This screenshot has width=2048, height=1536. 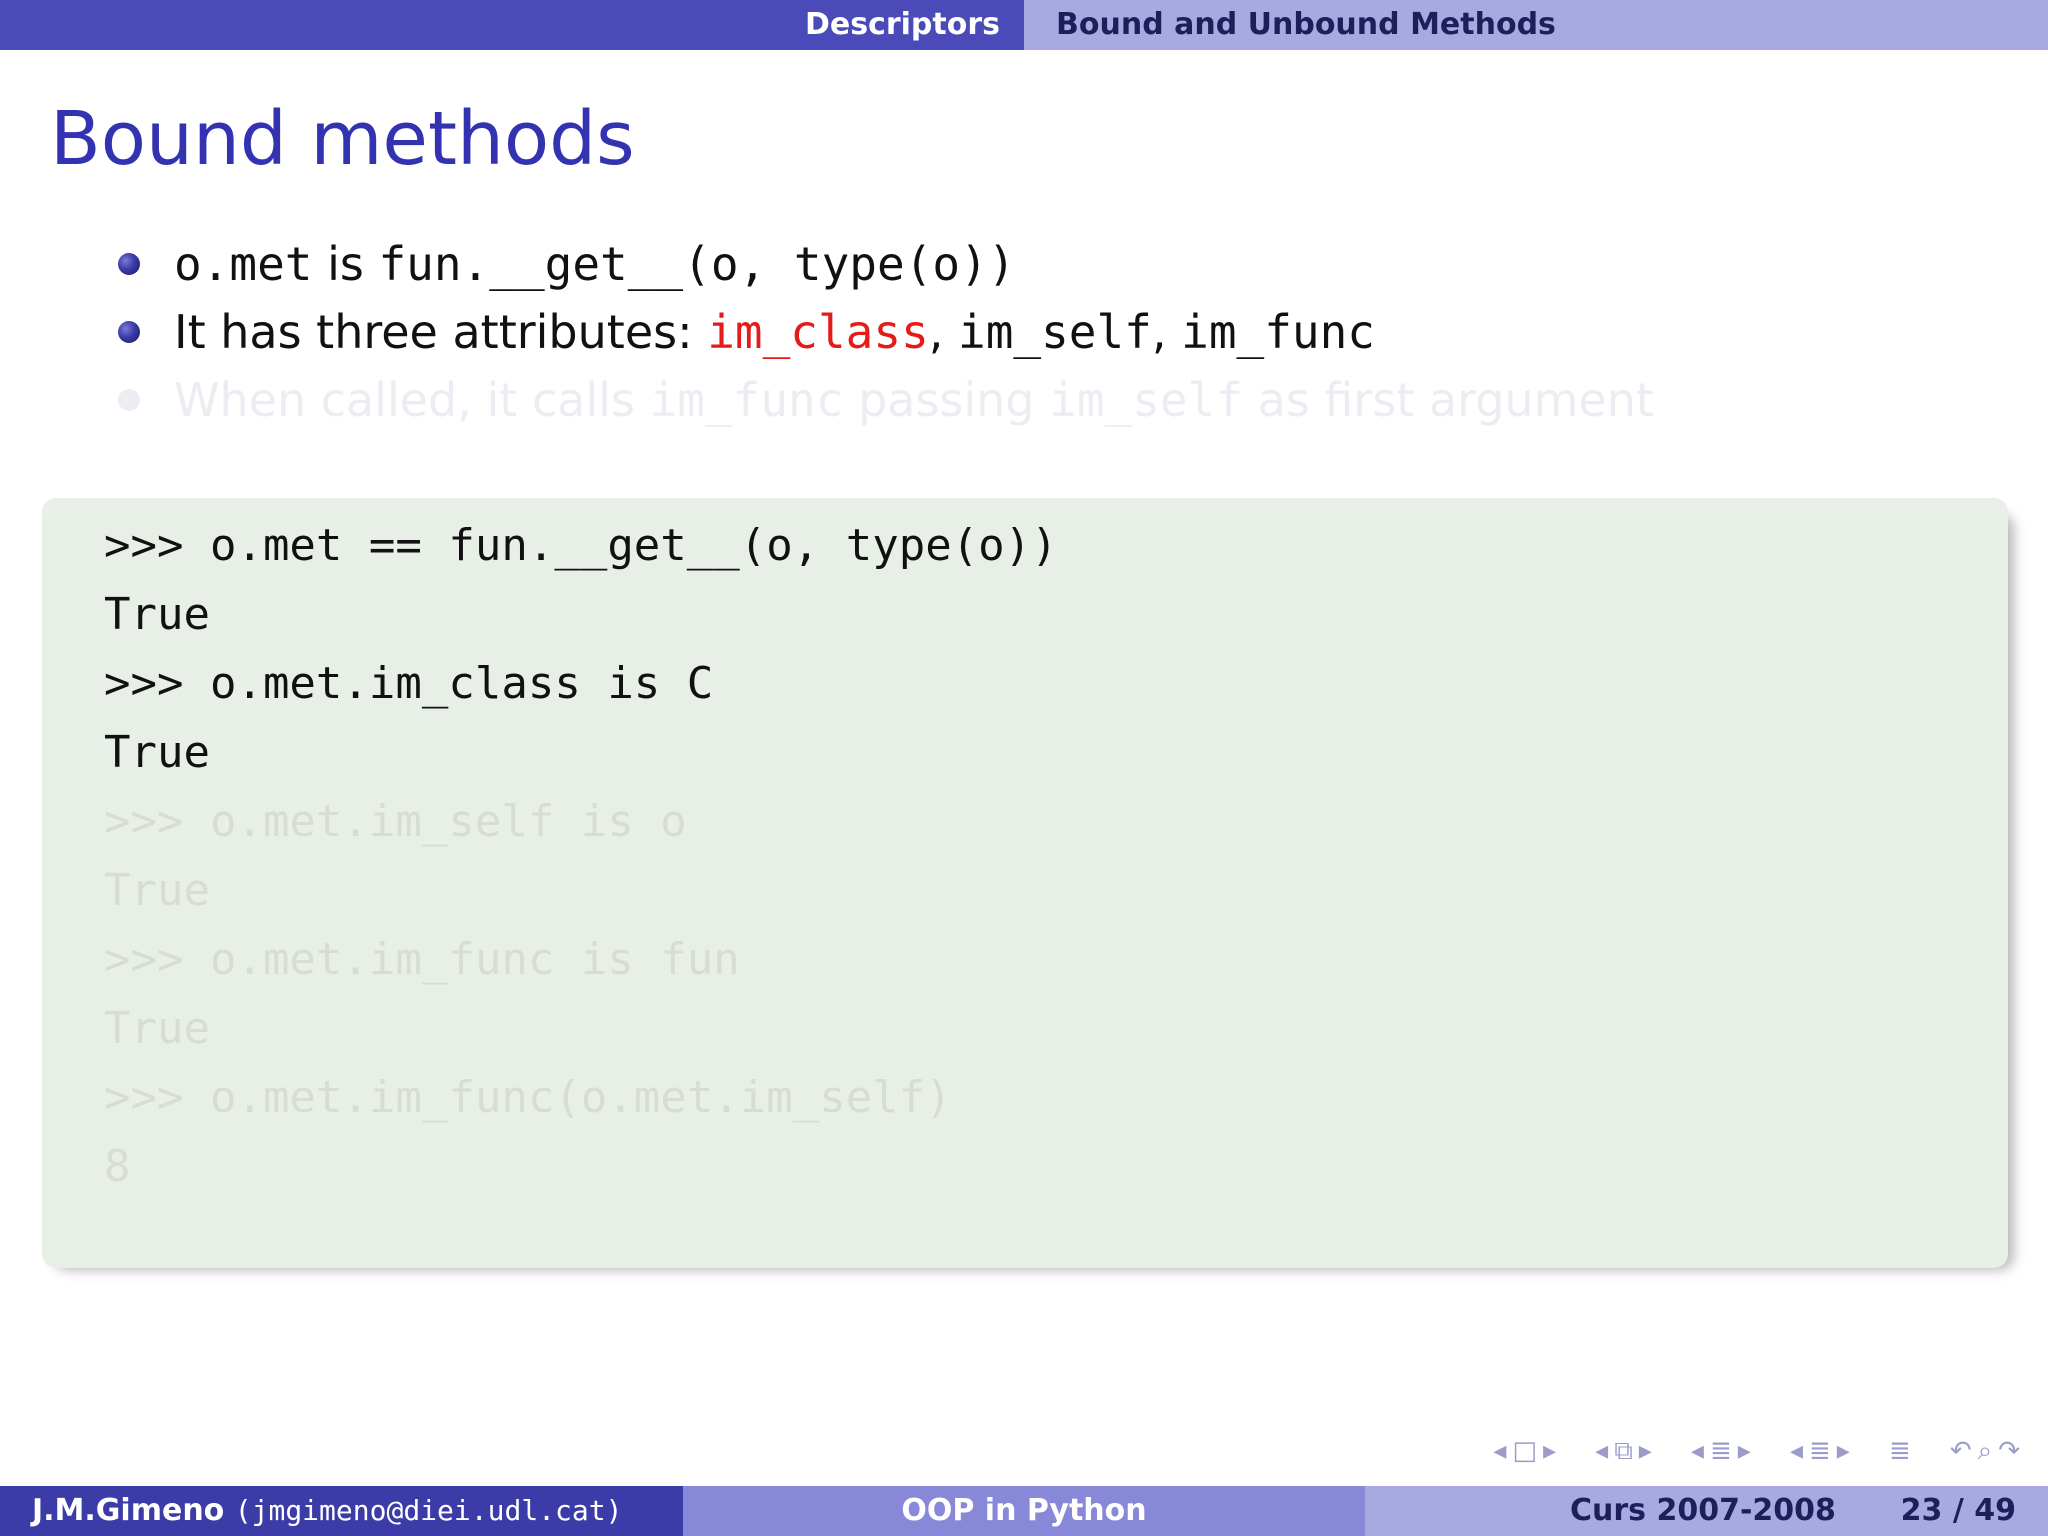 What do you see at coordinates (409, 683) in the screenshot?
I see `code-line: >>> o.met.im_class is C` at bounding box center [409, 683].